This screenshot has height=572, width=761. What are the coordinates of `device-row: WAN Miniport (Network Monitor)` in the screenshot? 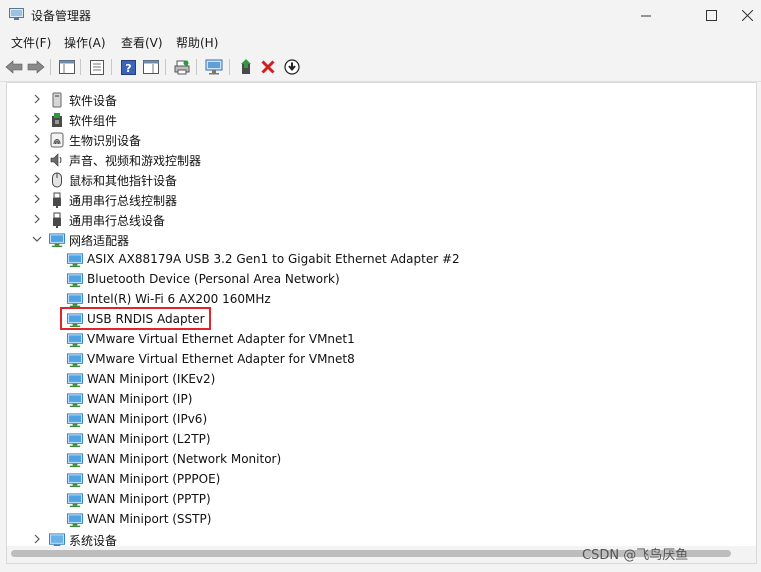 It's located at (381, 460).